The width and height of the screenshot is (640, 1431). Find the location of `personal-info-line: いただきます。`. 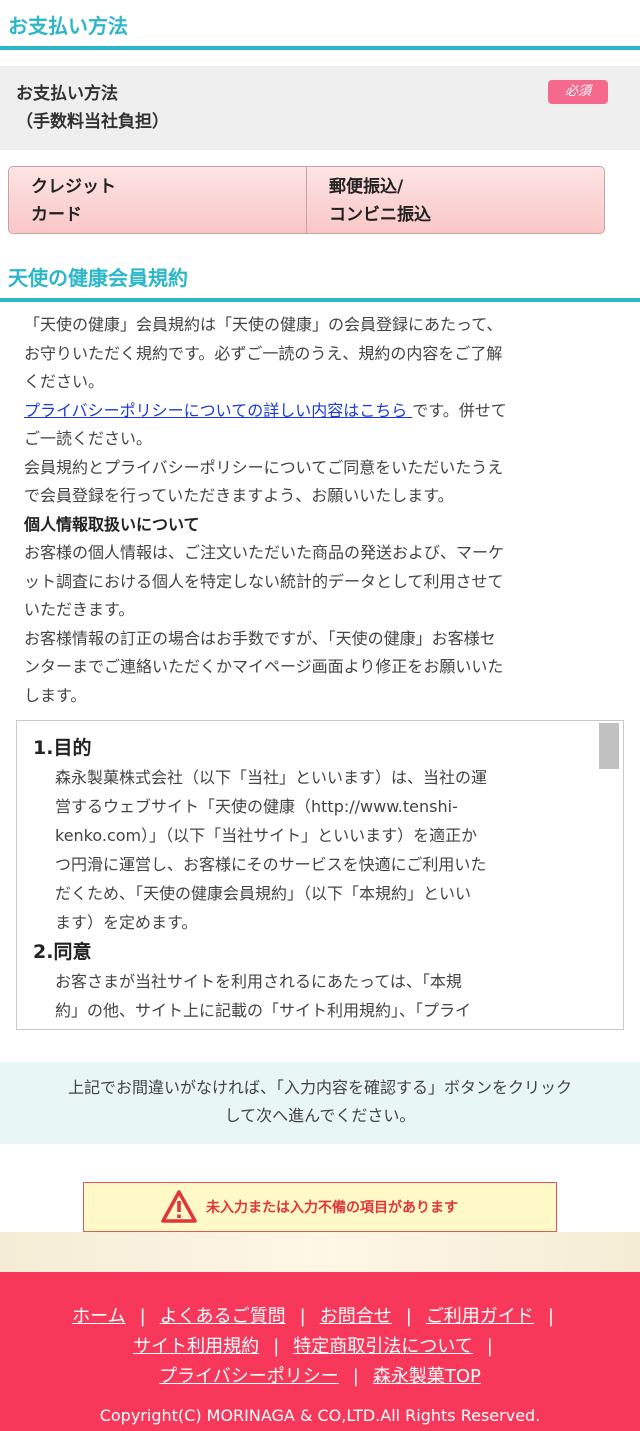

personal-info-line: いただきます。 is located at coordinates (79, 609).